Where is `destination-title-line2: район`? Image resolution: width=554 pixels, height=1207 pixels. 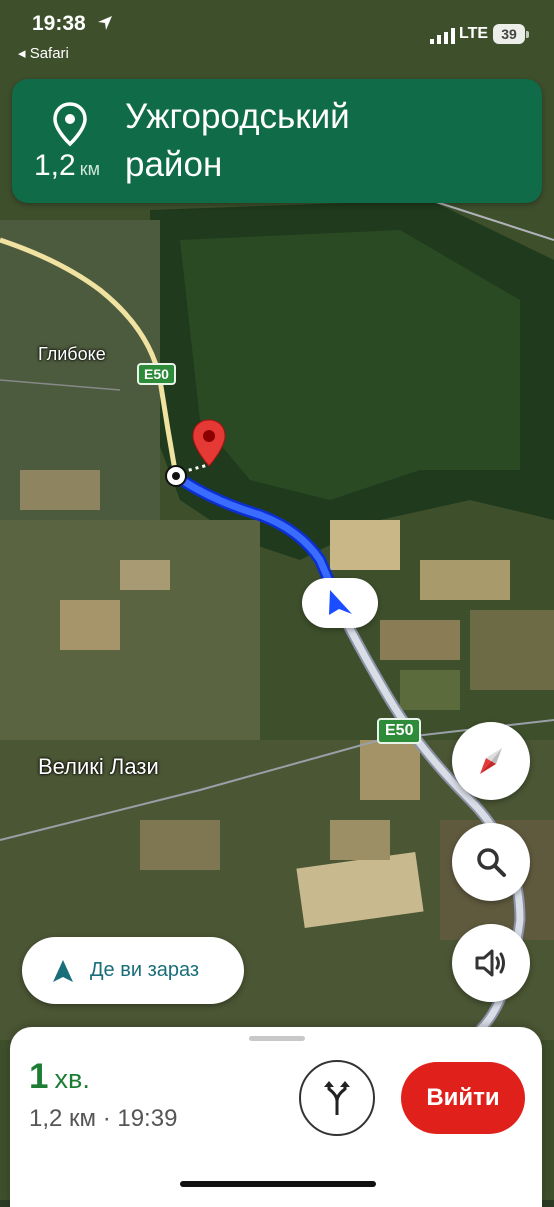
destination-title-line2: район is located at coordinates (174, 164).